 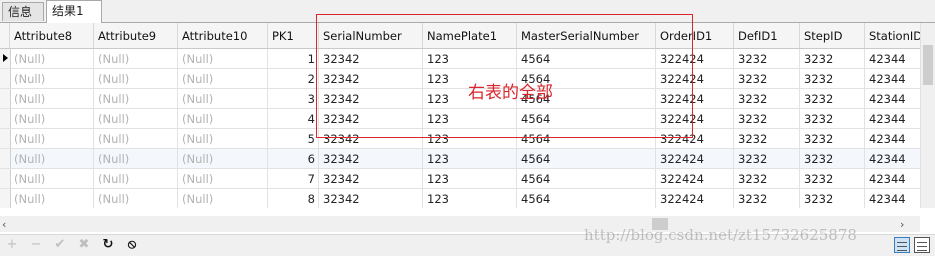 What do you see at coordinates (586, 35) in the screenshot?
I see `column-header-masterserialnumber: MasterSerialNumber` at bounding box center [586, 35].